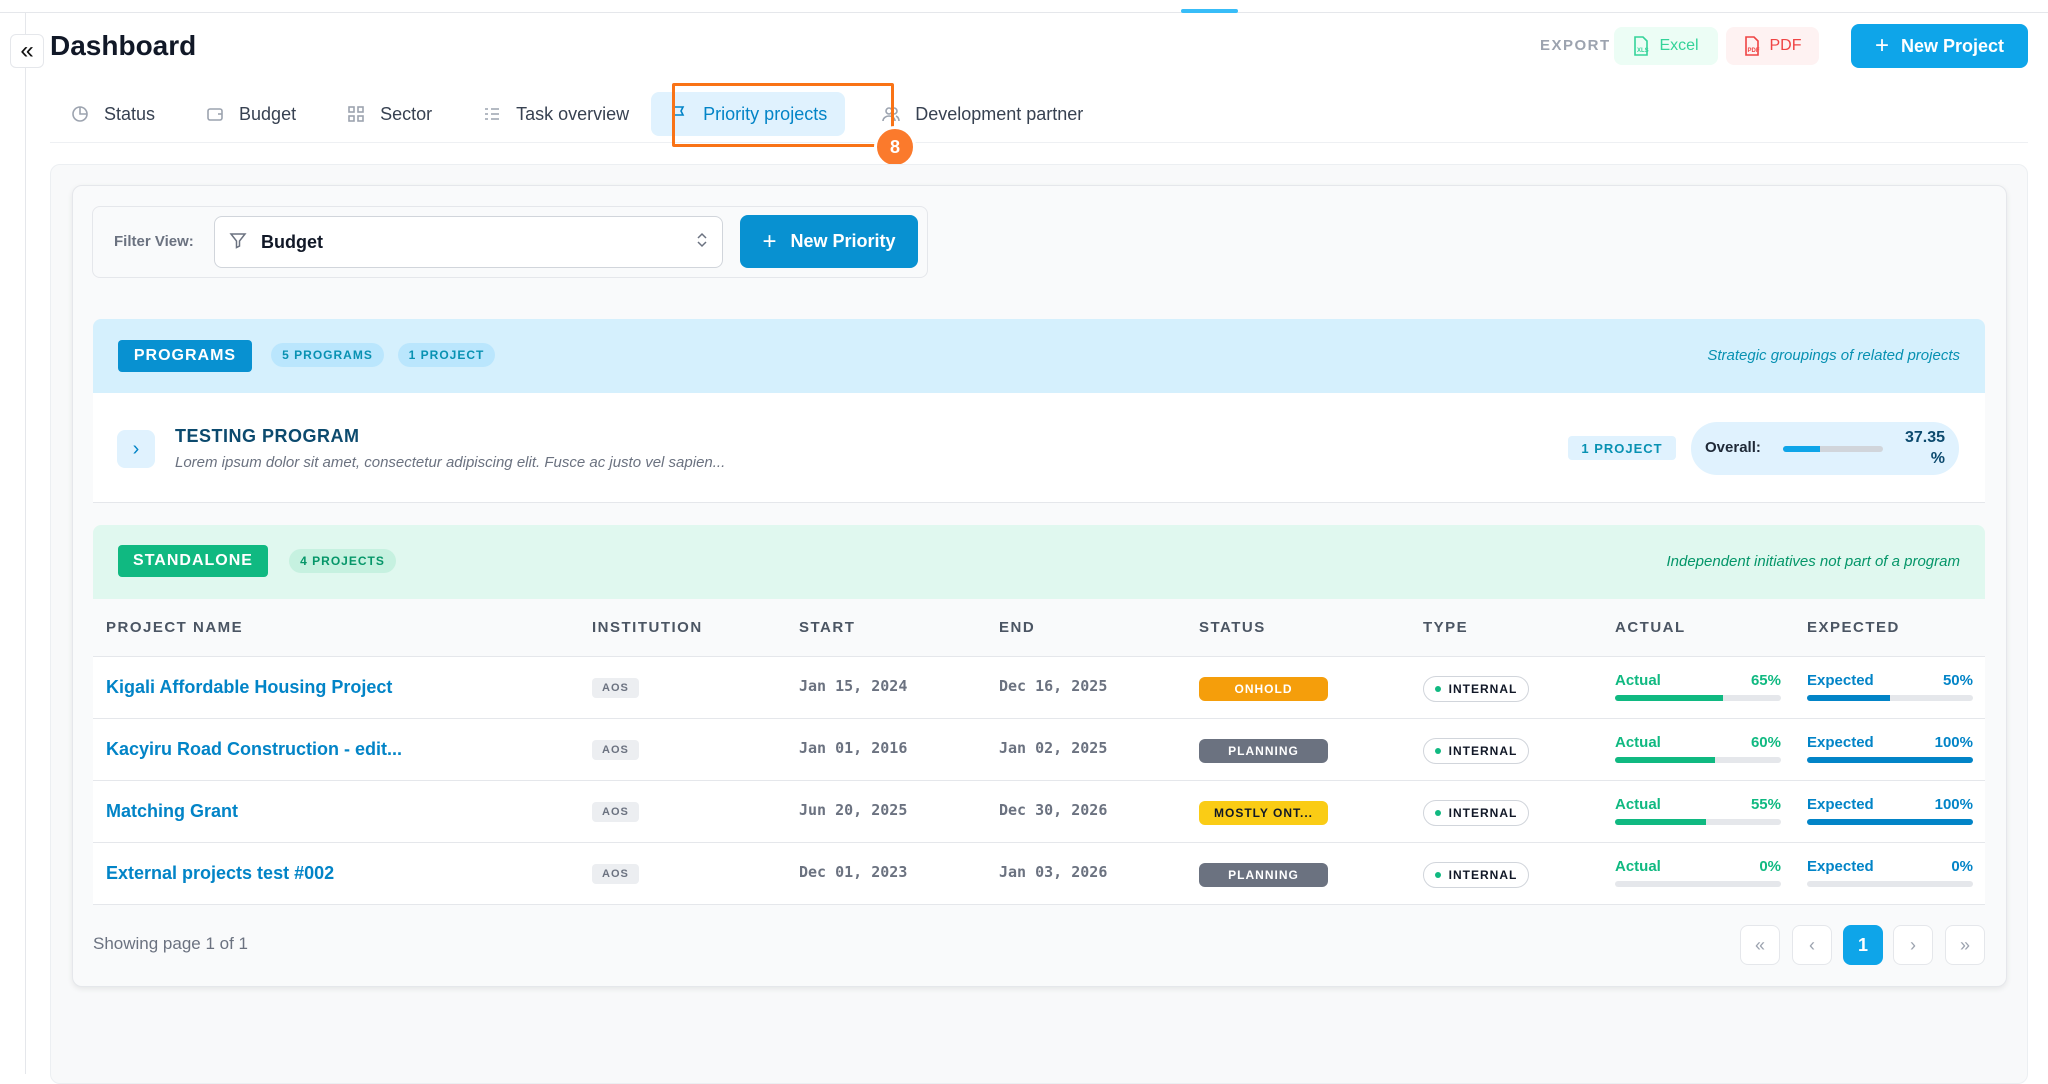 The width and height of the screenshot is (2048, 1084). What do you see at coordinates (1053, 686) in the screenshot?
I see `end-date: Dec 16, 2025` at bounding box center [1053, 686].